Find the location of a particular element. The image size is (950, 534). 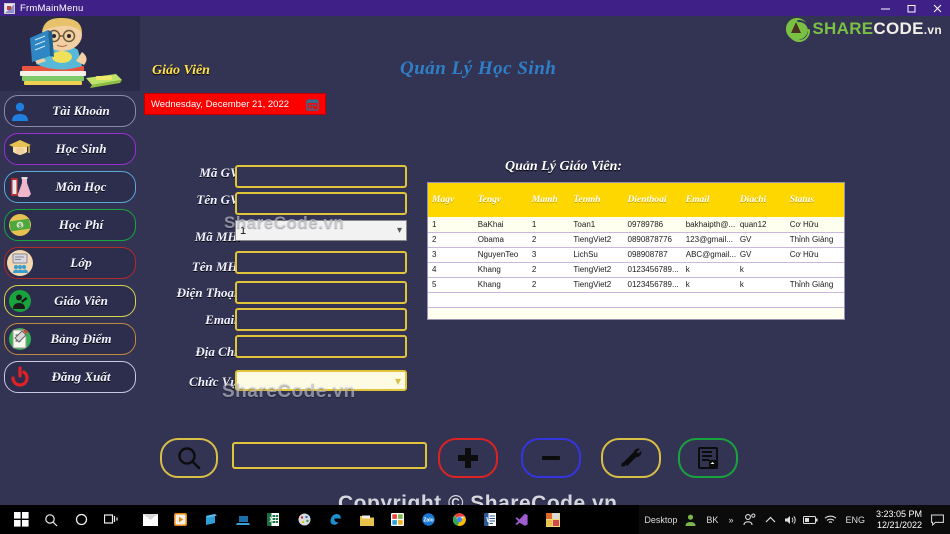

sidebar-item-label: Giáo Viên is located at coordinates (81, 300).